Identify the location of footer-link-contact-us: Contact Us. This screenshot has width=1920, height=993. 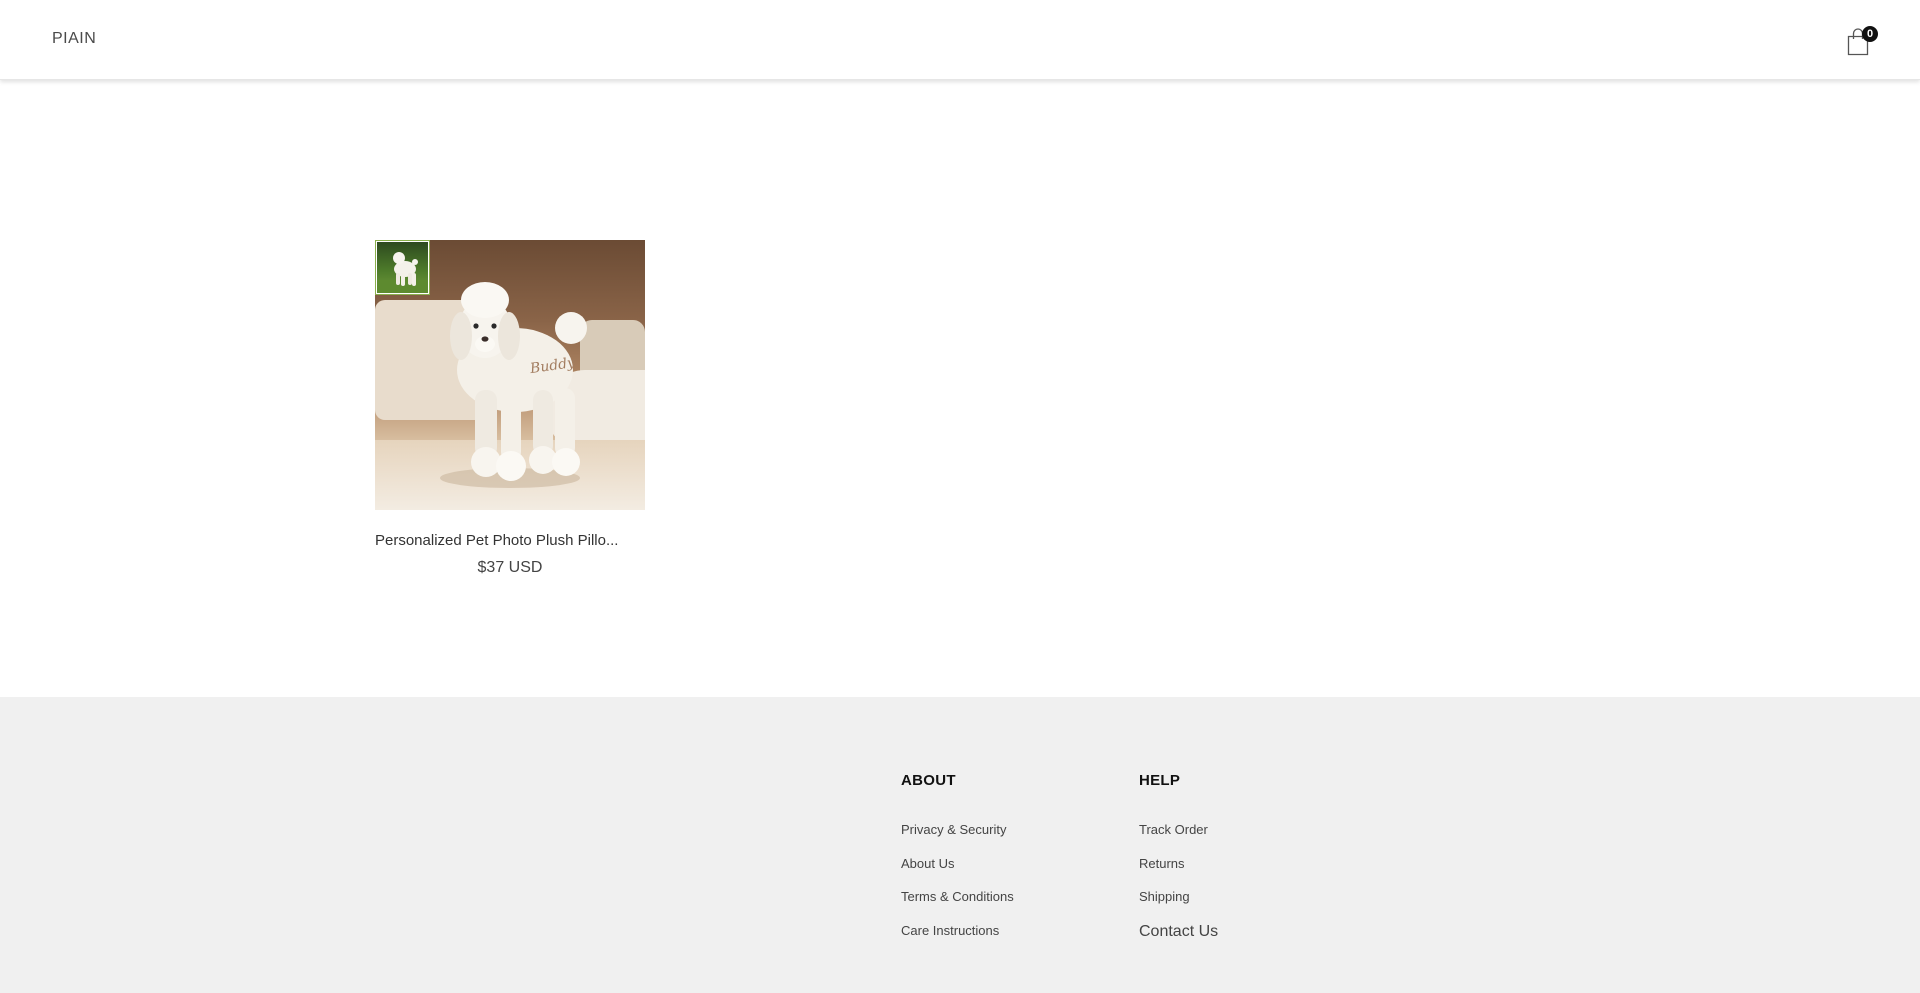
(1178, 933).